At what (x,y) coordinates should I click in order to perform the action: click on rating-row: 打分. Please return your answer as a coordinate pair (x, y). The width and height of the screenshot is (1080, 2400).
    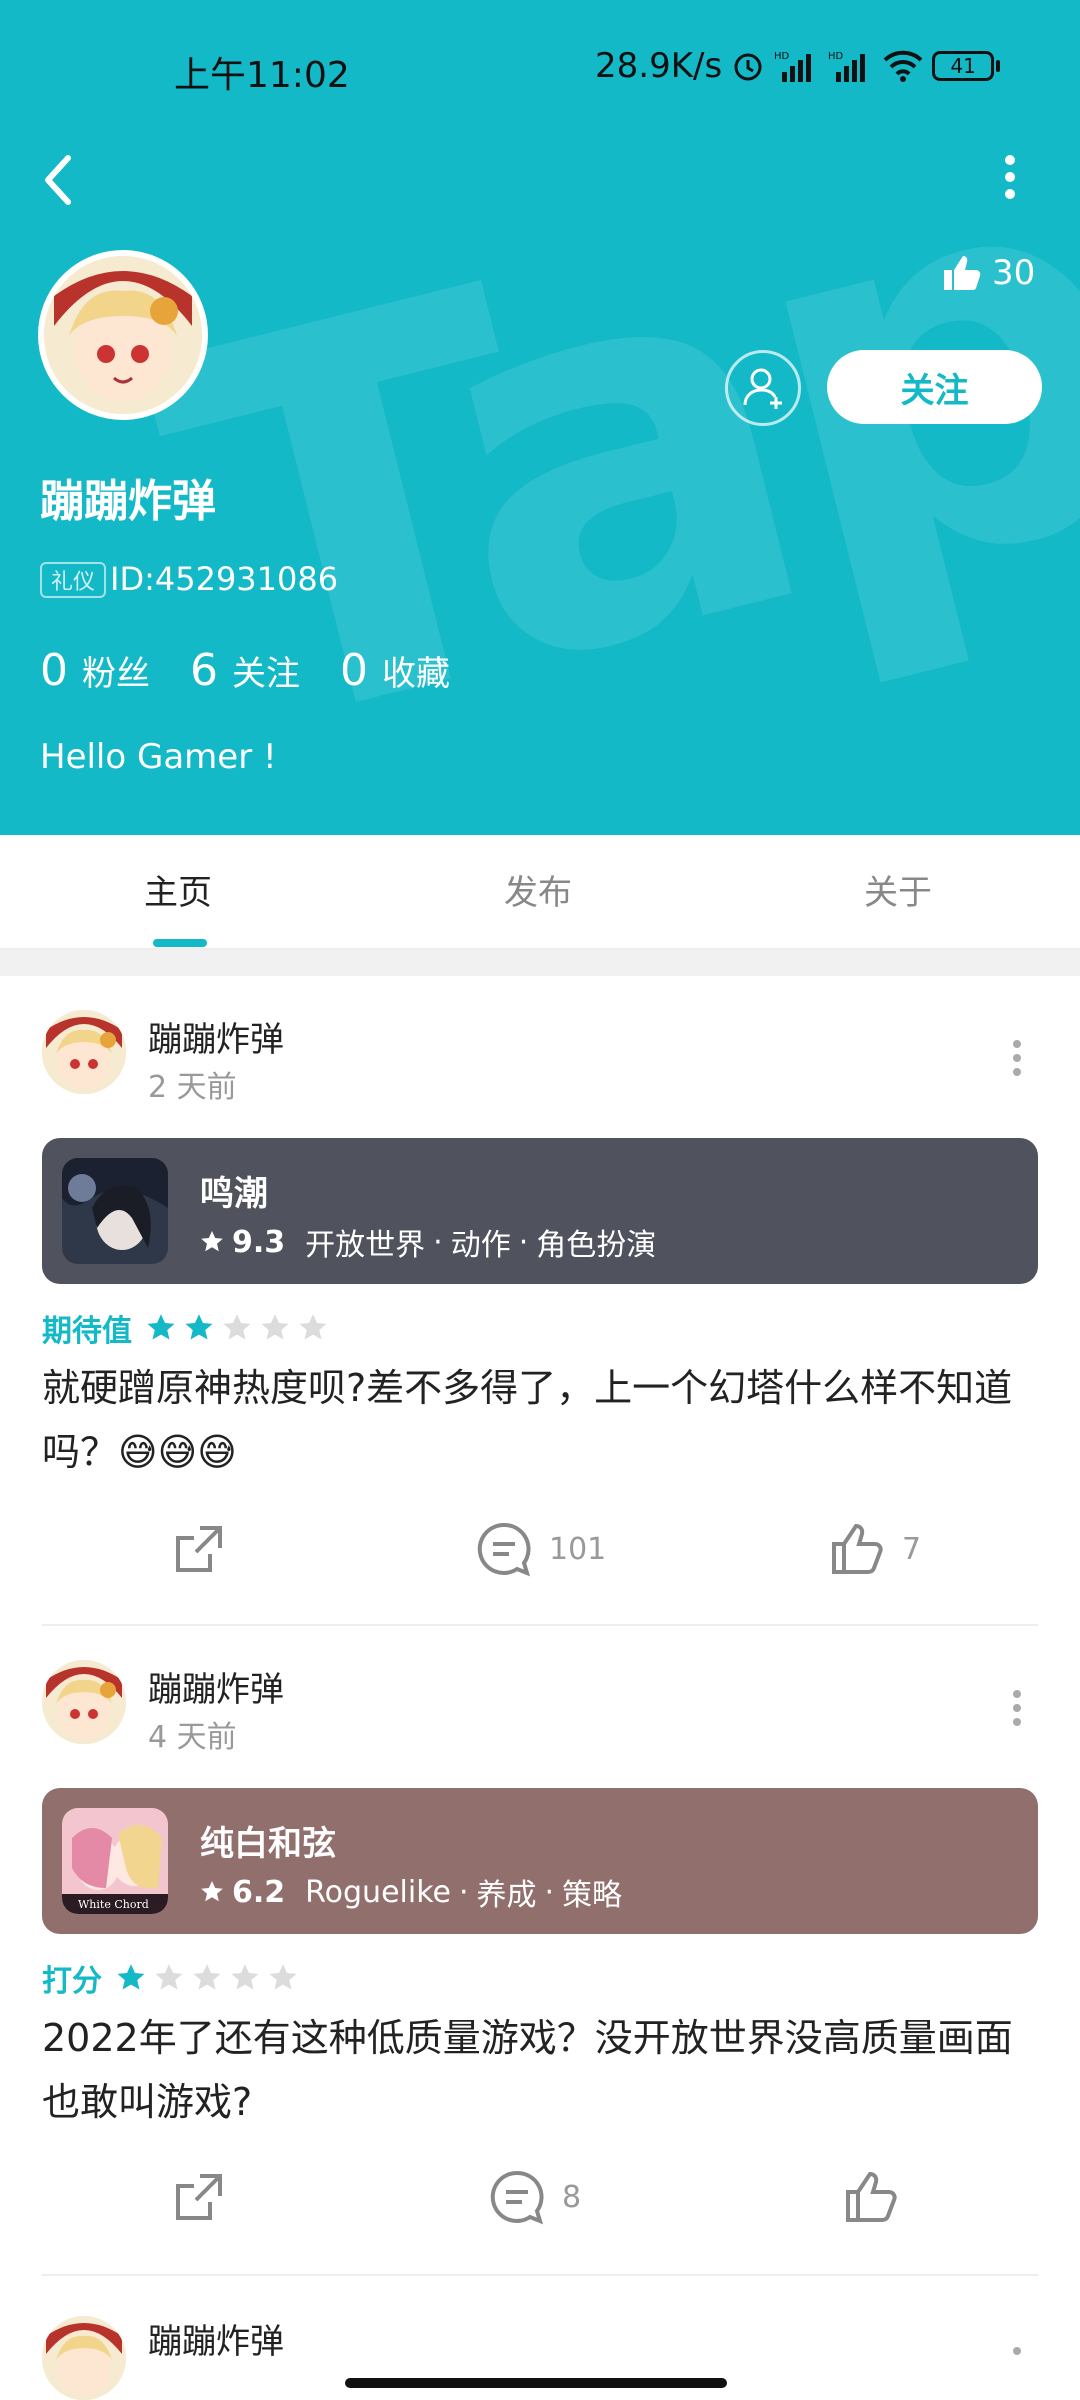
    Looking at the image, I should click on (170, 1978).